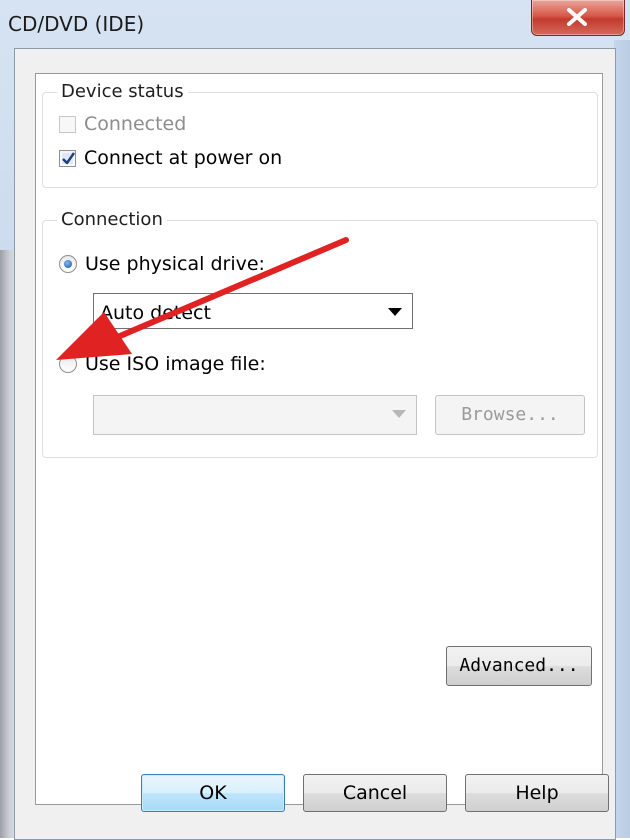 The width and height of the screenshot is (630, 840). What do you see at coordinates (253, 311) in the screenshot?
I see `drive-select: Auto detect` at bounding box center [253, 311].